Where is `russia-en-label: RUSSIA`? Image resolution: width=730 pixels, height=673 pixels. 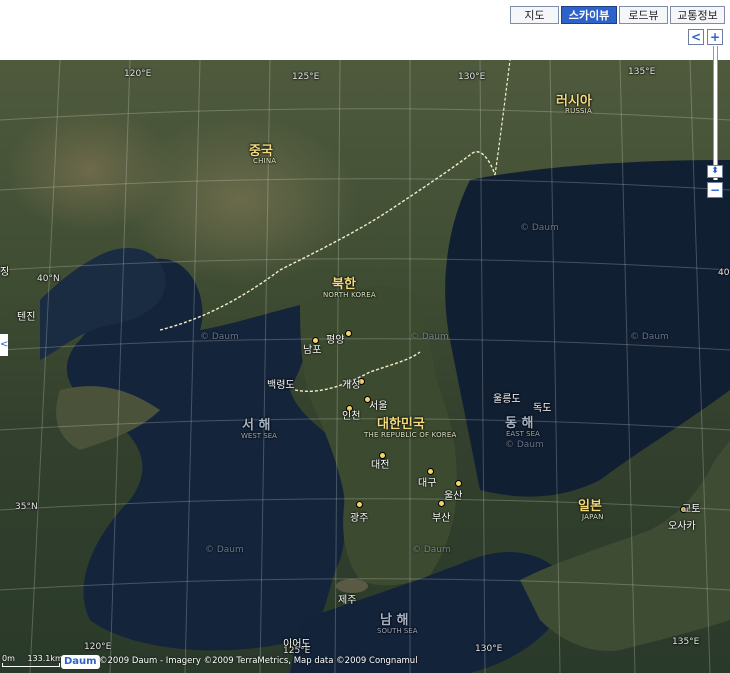
russia-en-label: RUSSIA is located at coordinates (578, 111).